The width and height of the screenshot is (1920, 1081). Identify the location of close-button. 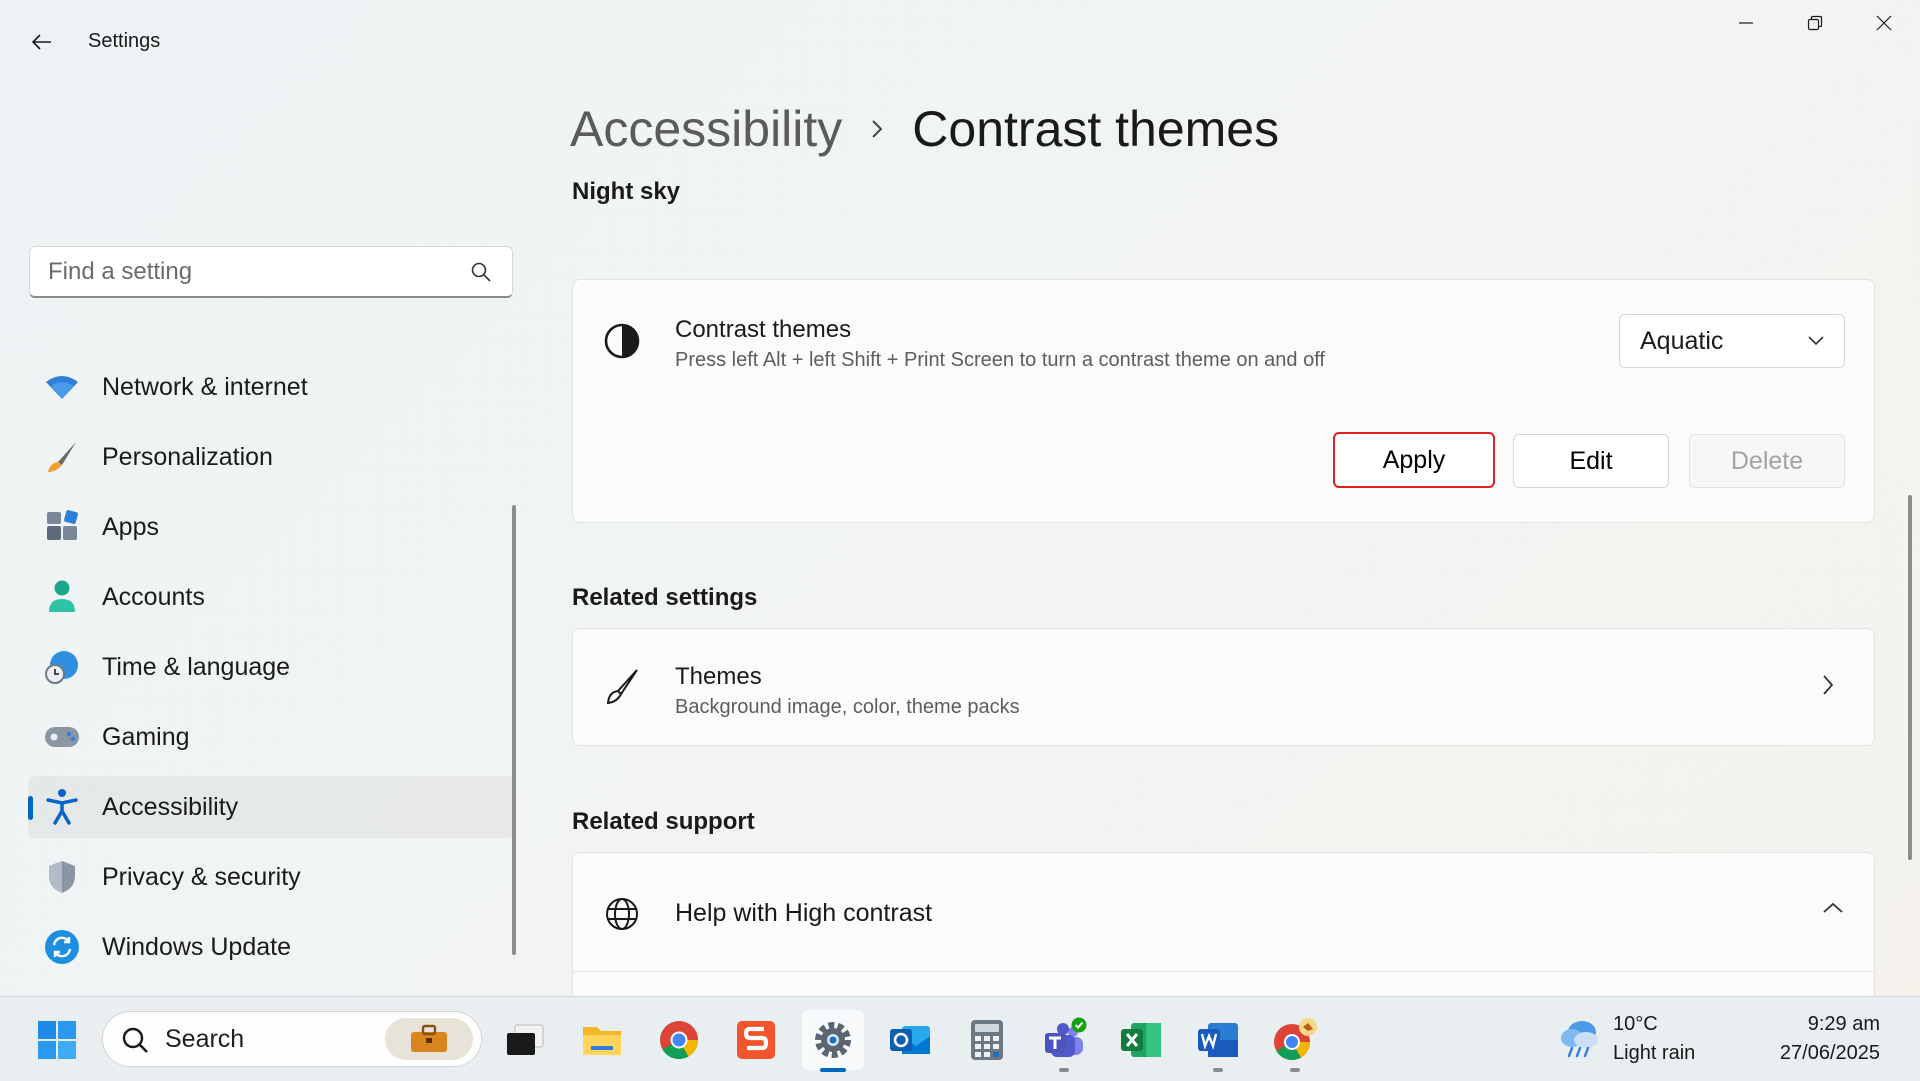
(1884, 23).